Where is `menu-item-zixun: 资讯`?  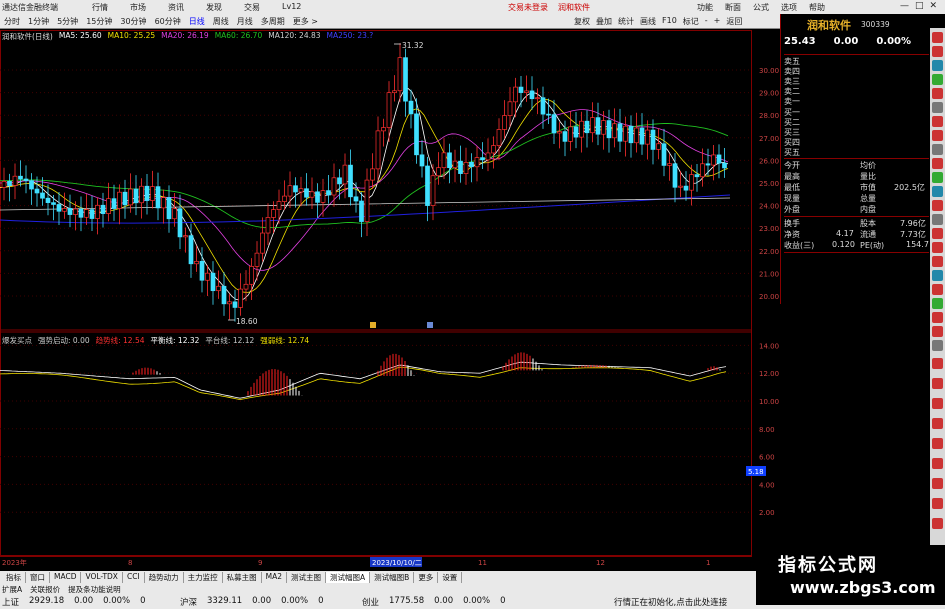
menu-item-zixun: 资讯 is located at coordinates (176, 7).